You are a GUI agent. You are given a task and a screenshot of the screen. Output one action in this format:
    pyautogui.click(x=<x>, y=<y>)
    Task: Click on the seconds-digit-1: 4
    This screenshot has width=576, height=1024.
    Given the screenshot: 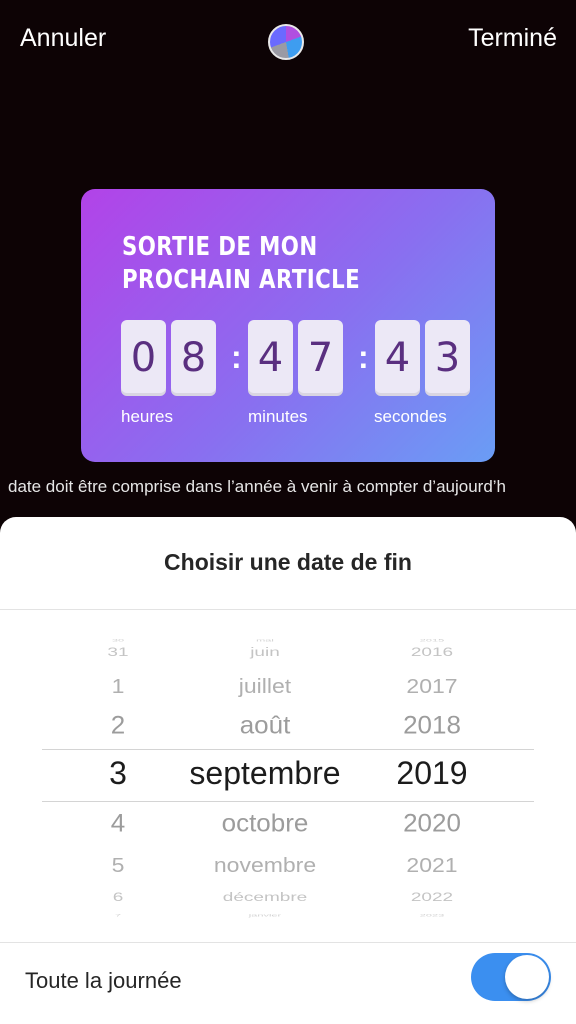 What is the action you would take?
    pyautogui.click(x=397, y=358)
    